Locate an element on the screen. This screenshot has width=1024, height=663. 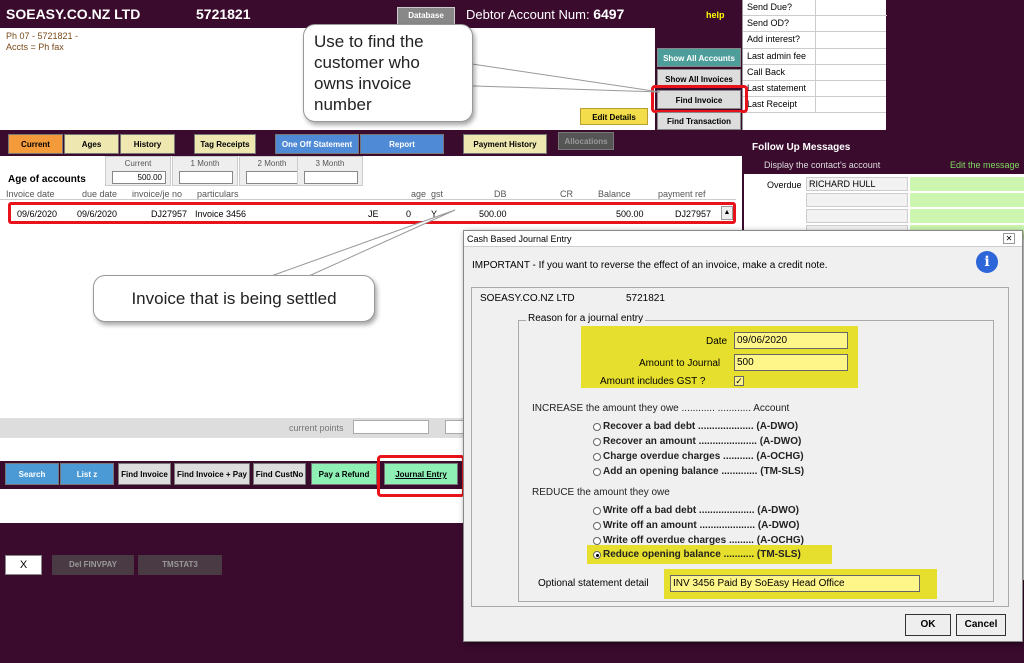
detail-label: Optional statement detail is located at coordinates (593, 583).